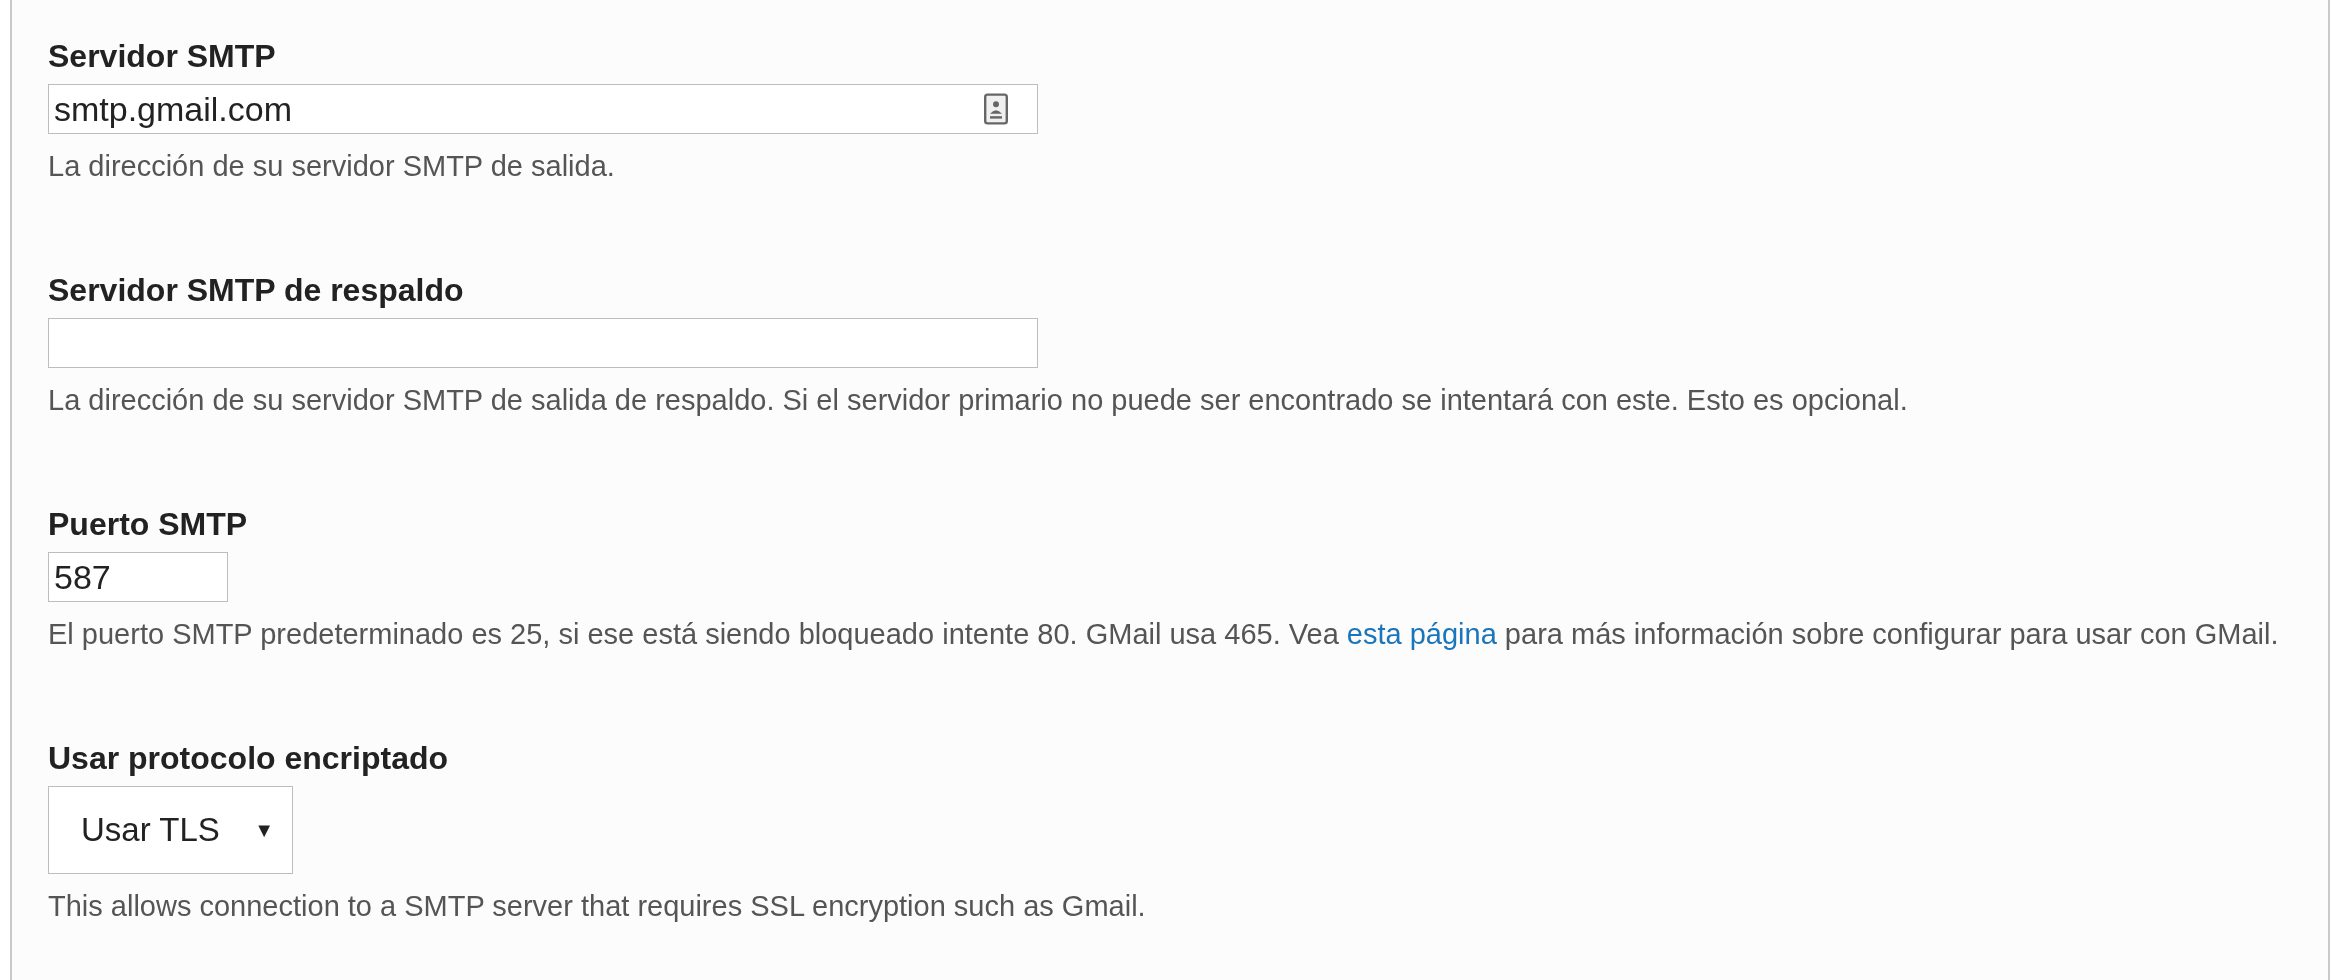 This screenshot has height=980, width=2340. What do you see at coordinates (543, 109) in the screenshot?
I see `text-field: smtp.gmail.com` at bounding box center [543, 109].